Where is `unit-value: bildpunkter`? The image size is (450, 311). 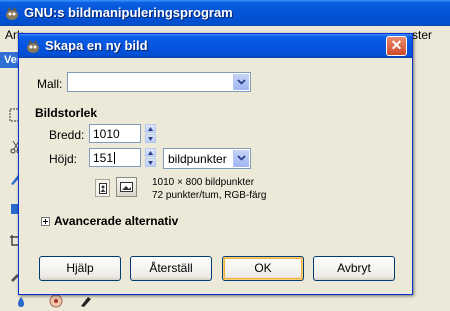
unit-value: bildpunkter is located at coordinates (197, 159).